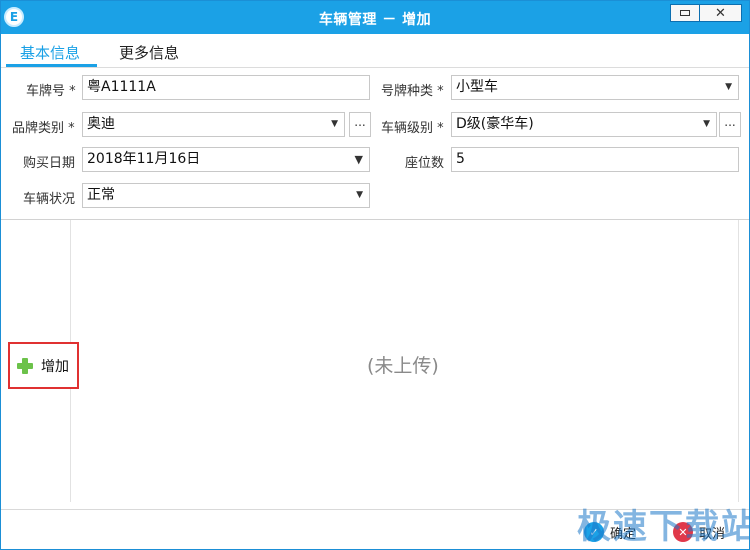 The width and height of the screenshot is (750, 550). Describe the element at coordinates (412, 128) in the screenshot. I see `vehicle-level-label: 车辆级别 *` at that location.